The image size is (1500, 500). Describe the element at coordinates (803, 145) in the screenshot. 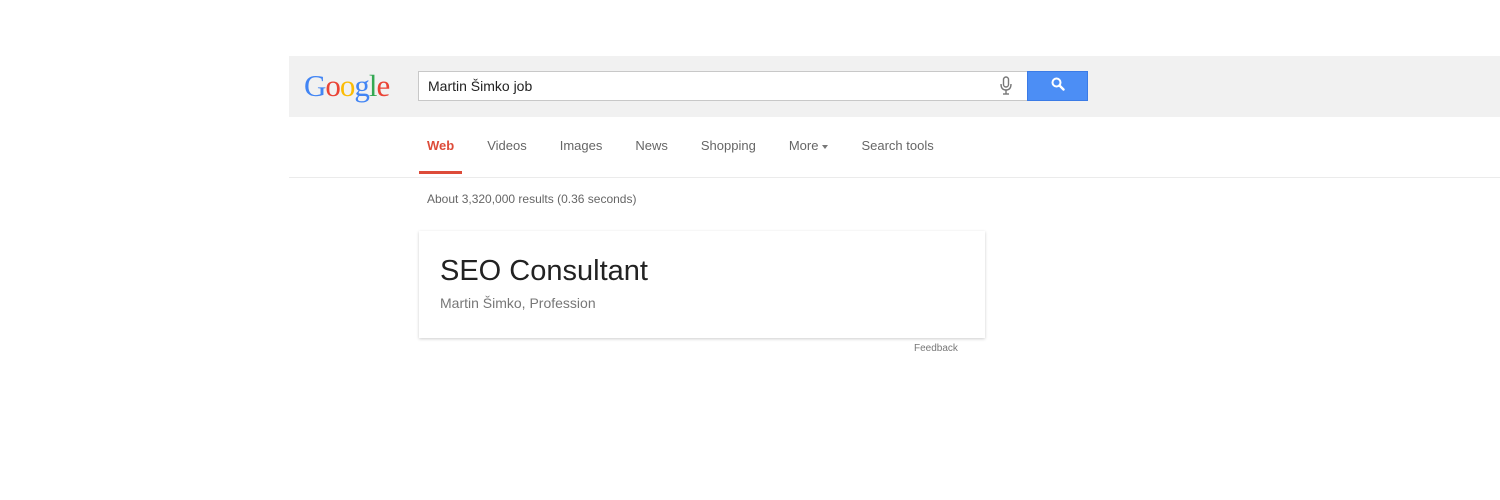

I see `tab-more-label: More` at that location.